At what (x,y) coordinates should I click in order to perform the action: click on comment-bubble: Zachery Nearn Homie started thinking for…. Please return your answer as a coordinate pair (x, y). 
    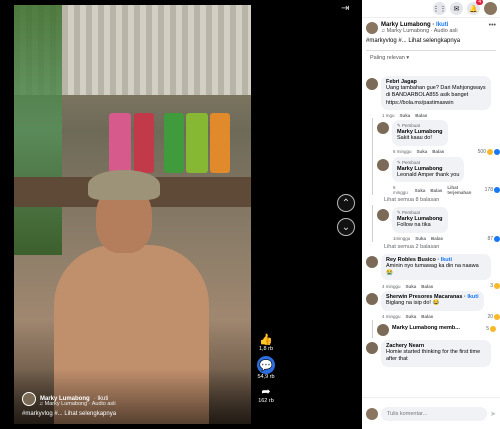
    Looking at the image, I should click on (436, 353).